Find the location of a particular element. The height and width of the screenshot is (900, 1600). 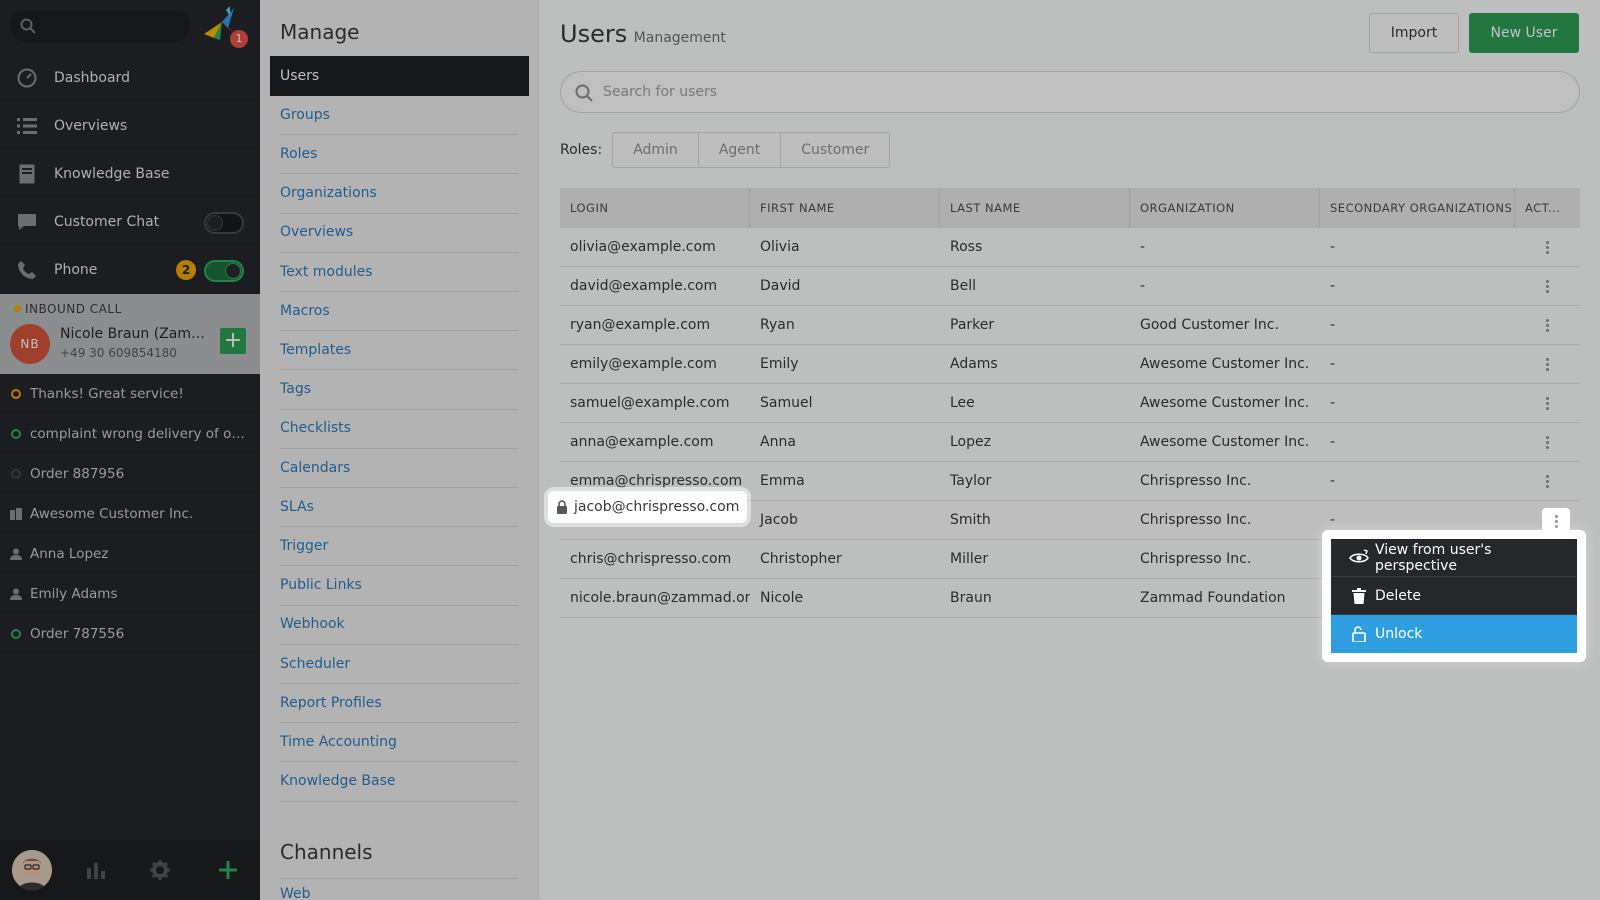

task-item: Anna Lopez is located at coordinates (130, 554).